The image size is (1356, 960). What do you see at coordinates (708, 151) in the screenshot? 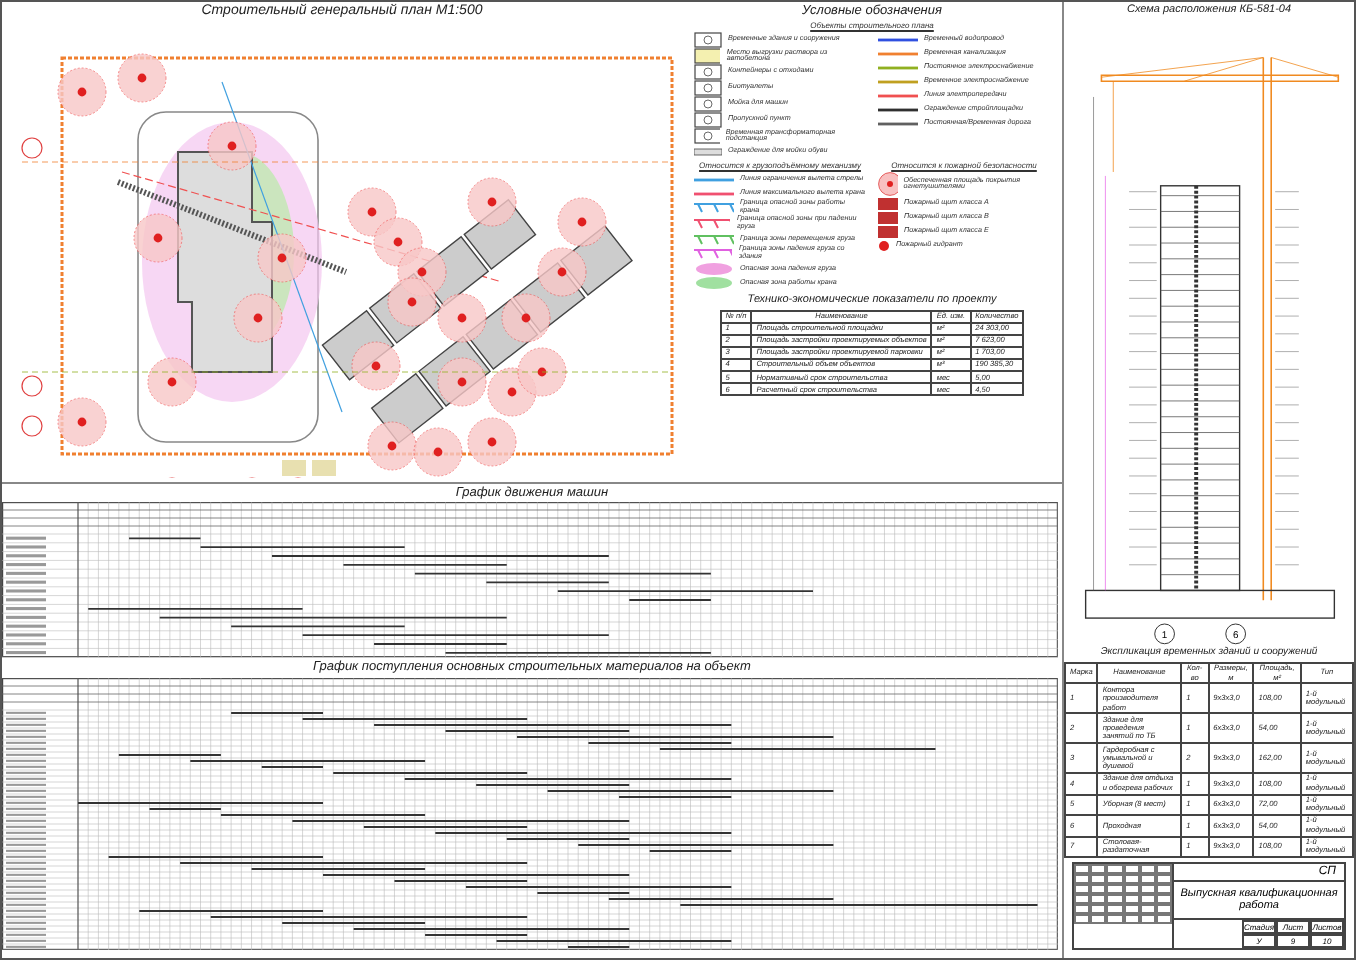
I see `hatched-strip-icon` at bounding box center [708, 151].